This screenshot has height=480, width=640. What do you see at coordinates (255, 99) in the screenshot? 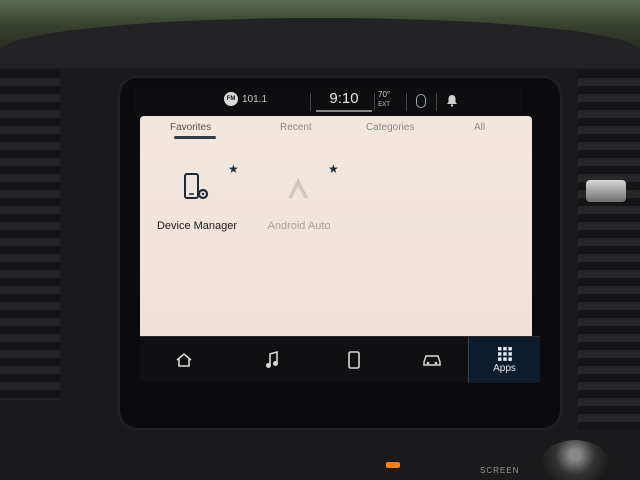
I see `radio-station: 101.1` at bounding box center [255, 99].